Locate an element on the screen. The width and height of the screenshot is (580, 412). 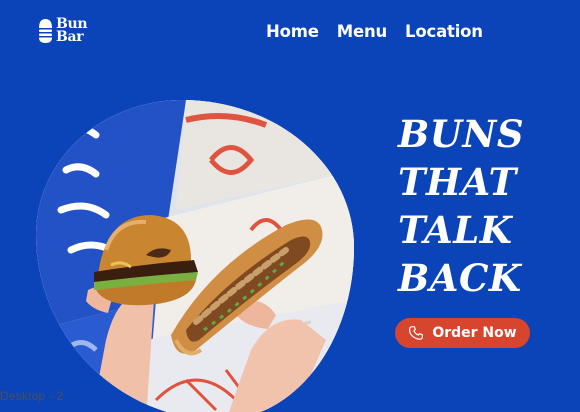
headline-line-1: BUNS is located at coordinates (461, 134).